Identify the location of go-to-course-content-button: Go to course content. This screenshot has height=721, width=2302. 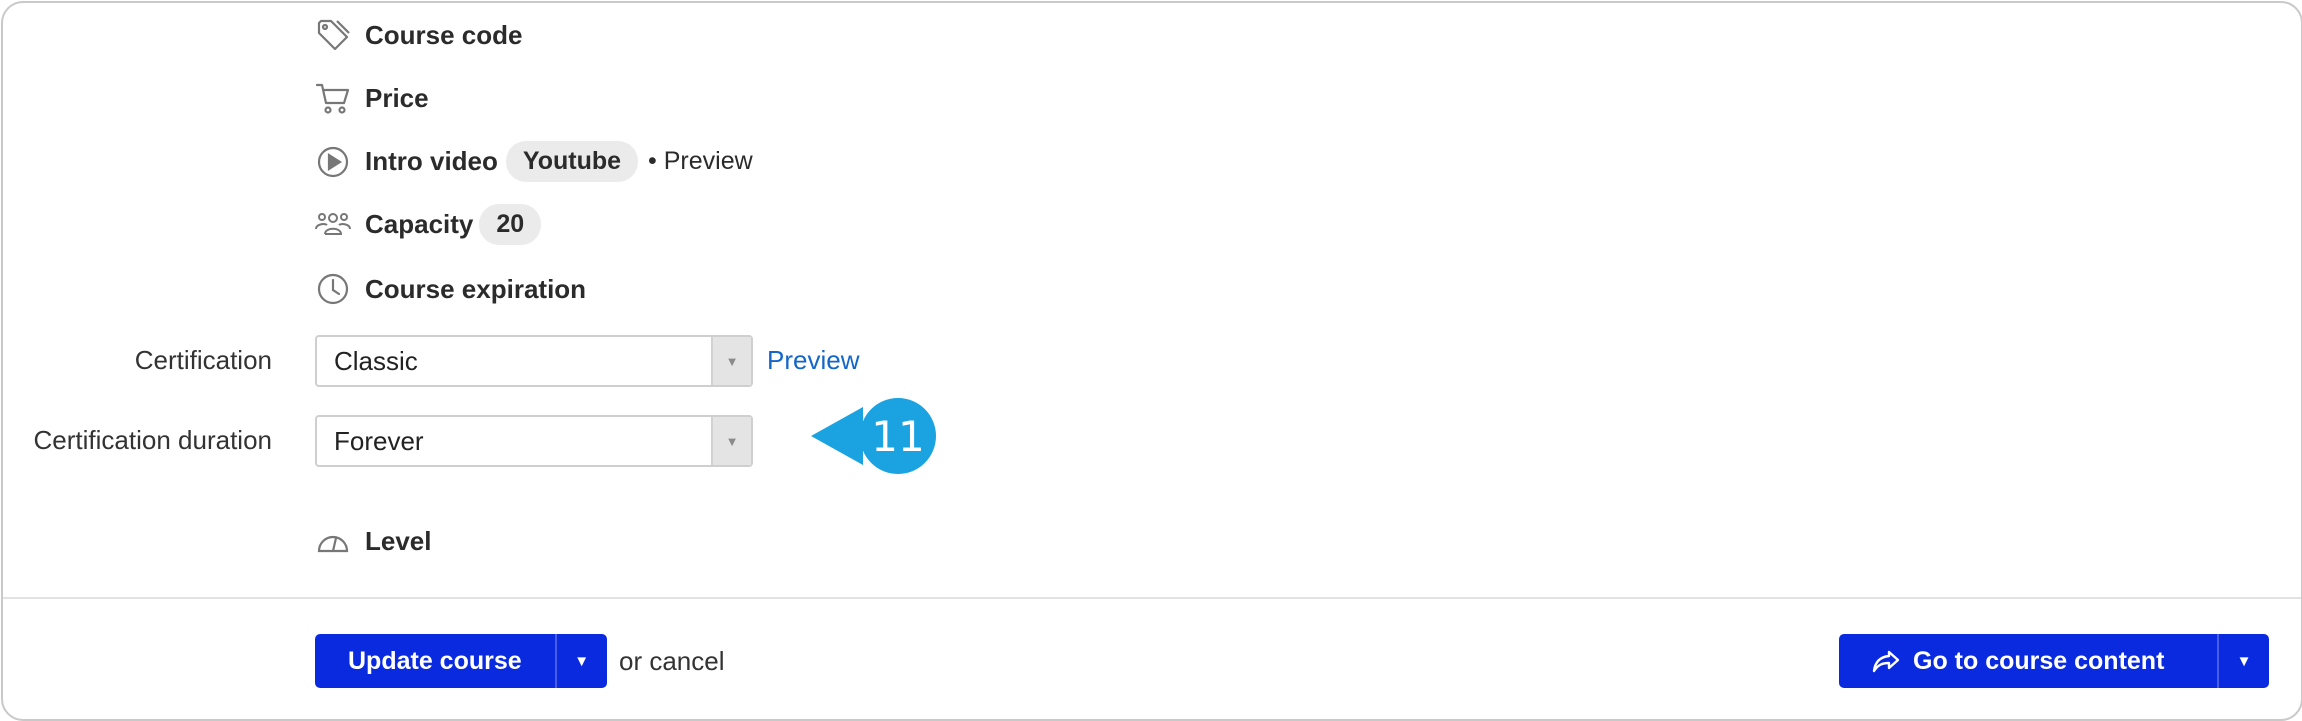
(2028, 661).